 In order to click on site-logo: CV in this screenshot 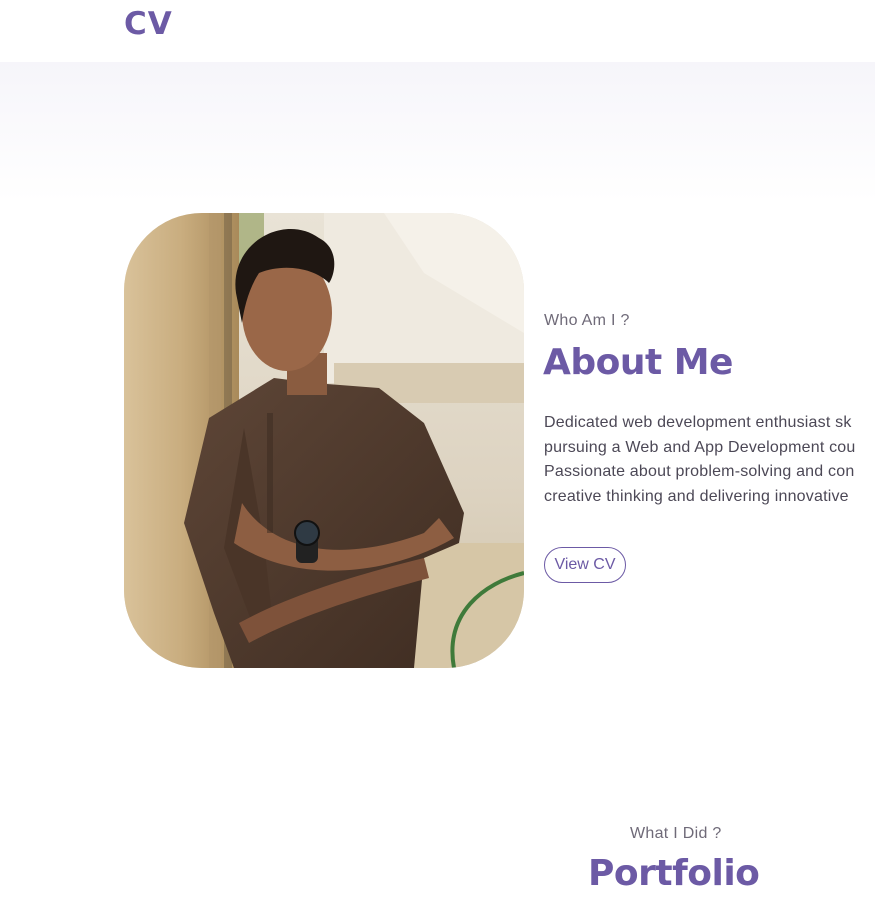, I will do `click(148, 24)`.